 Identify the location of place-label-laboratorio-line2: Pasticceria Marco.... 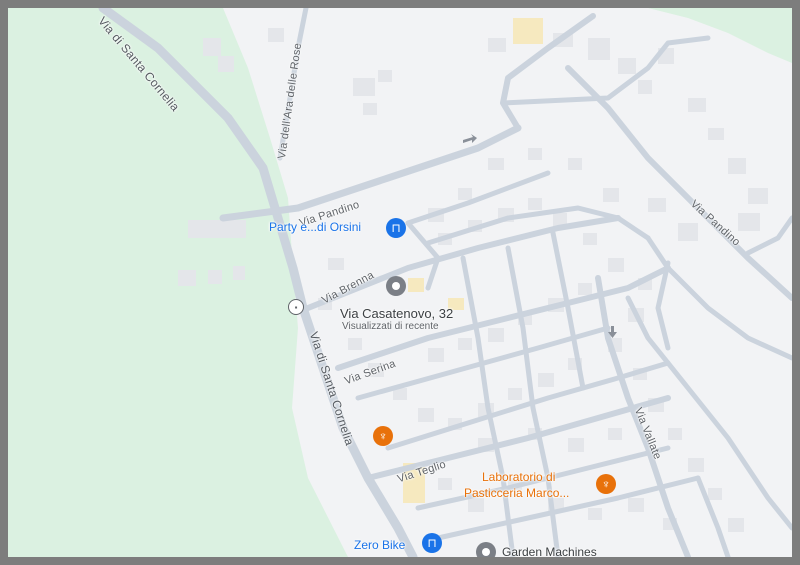
(516, 493).